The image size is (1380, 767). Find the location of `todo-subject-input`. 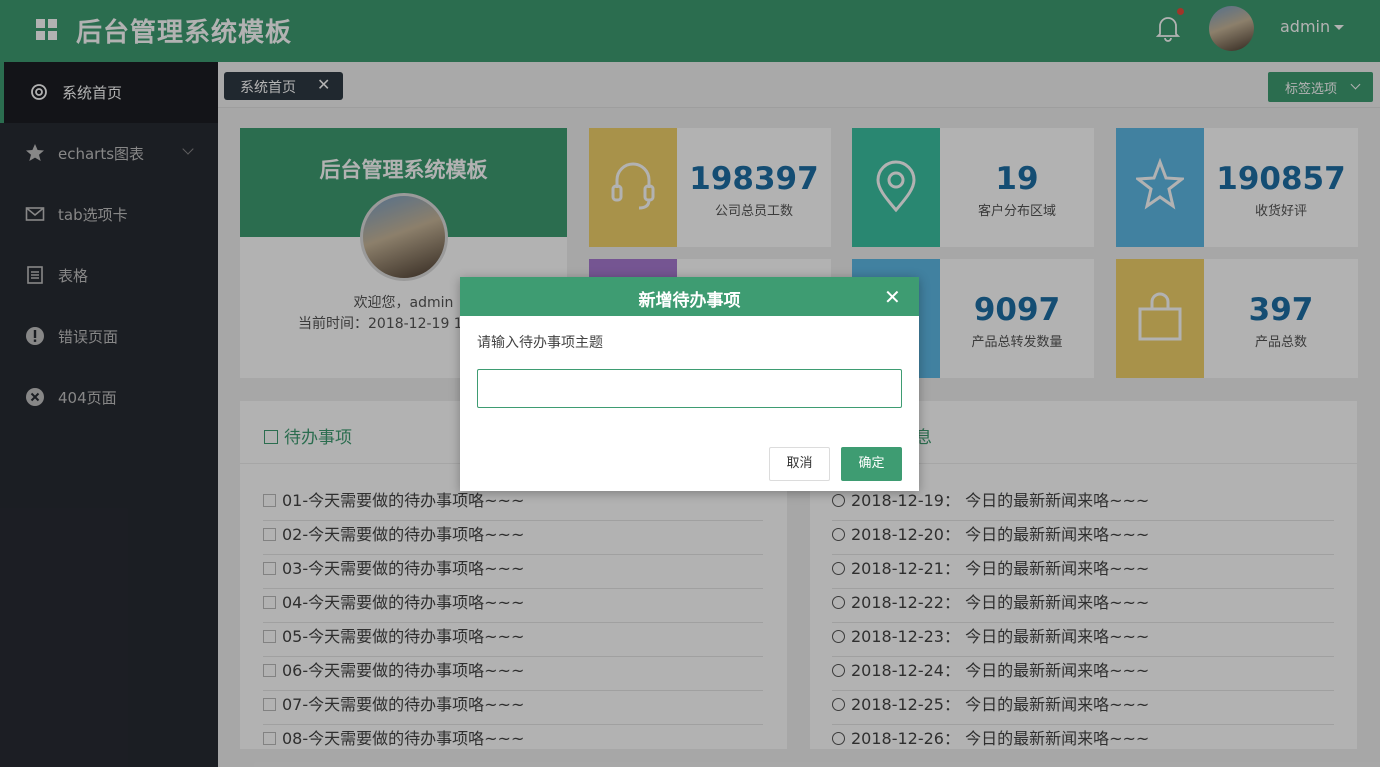

todo-subject-input is located at coordinates (689, 388).